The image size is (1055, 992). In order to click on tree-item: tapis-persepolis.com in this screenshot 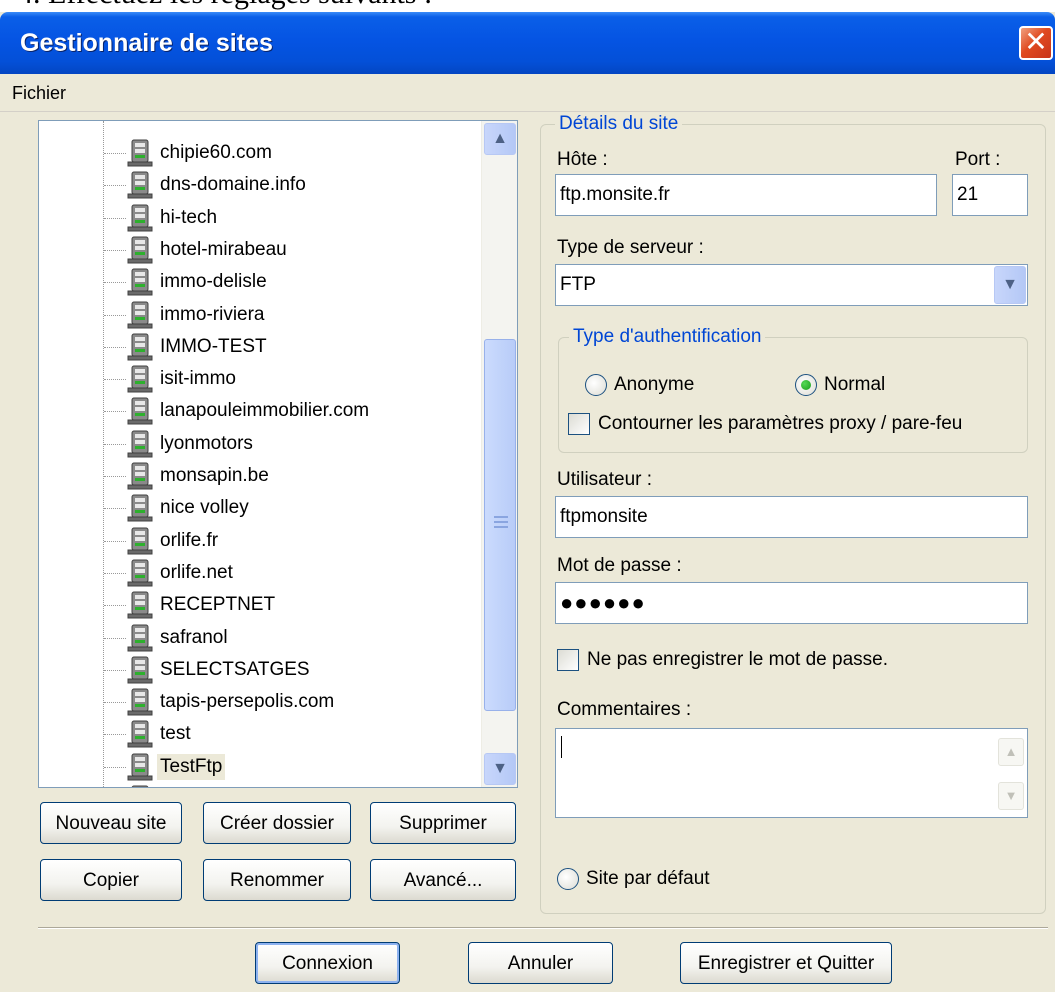, I will do `click(259, 702)`.